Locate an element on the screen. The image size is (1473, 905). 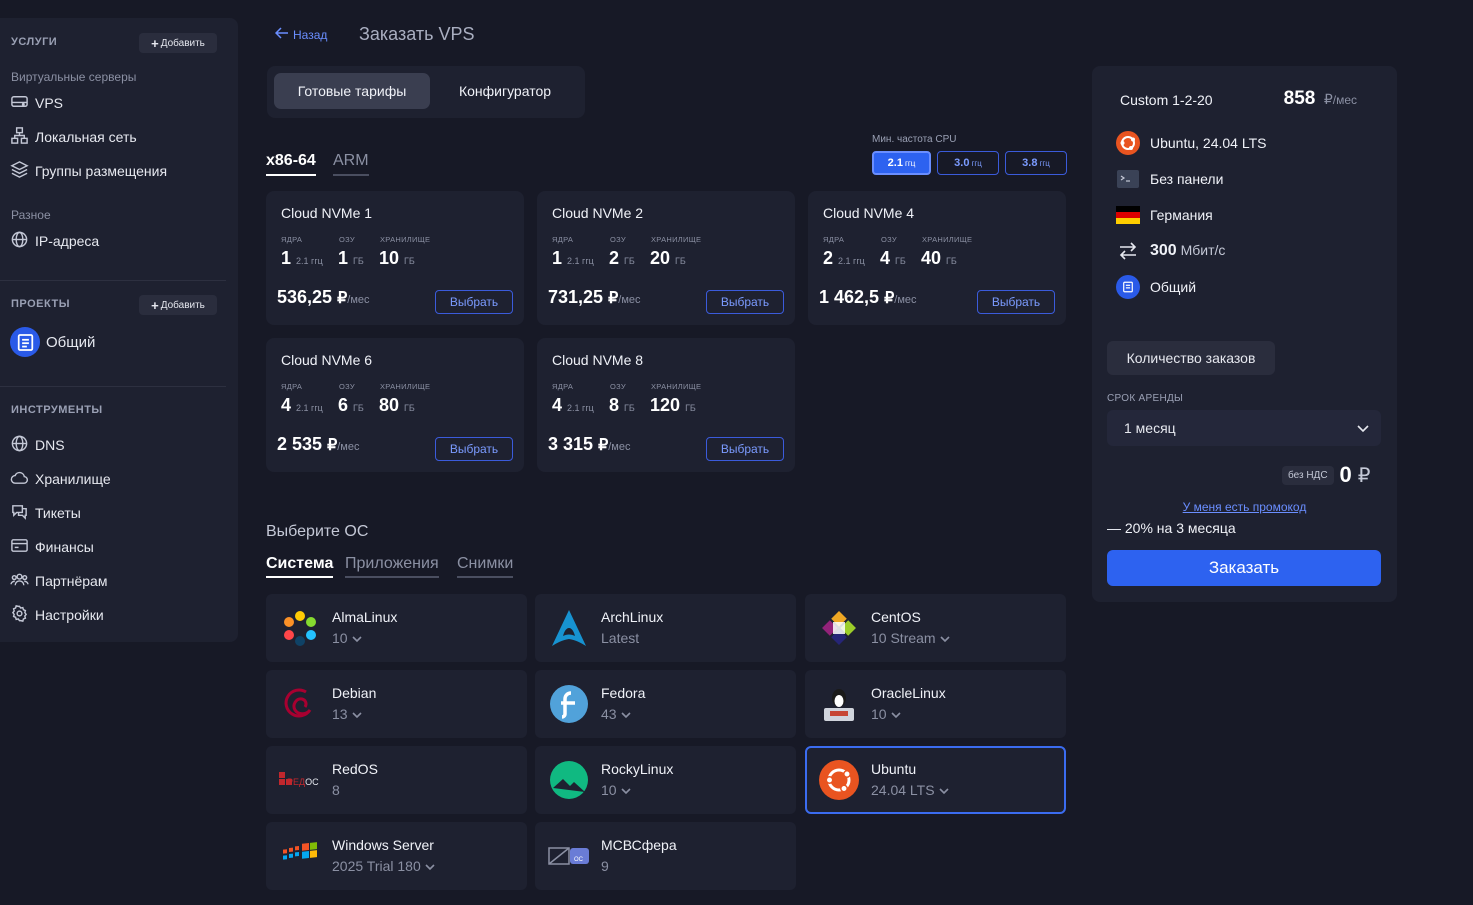
chevron-down-icon is located at coordinates (626, 790).